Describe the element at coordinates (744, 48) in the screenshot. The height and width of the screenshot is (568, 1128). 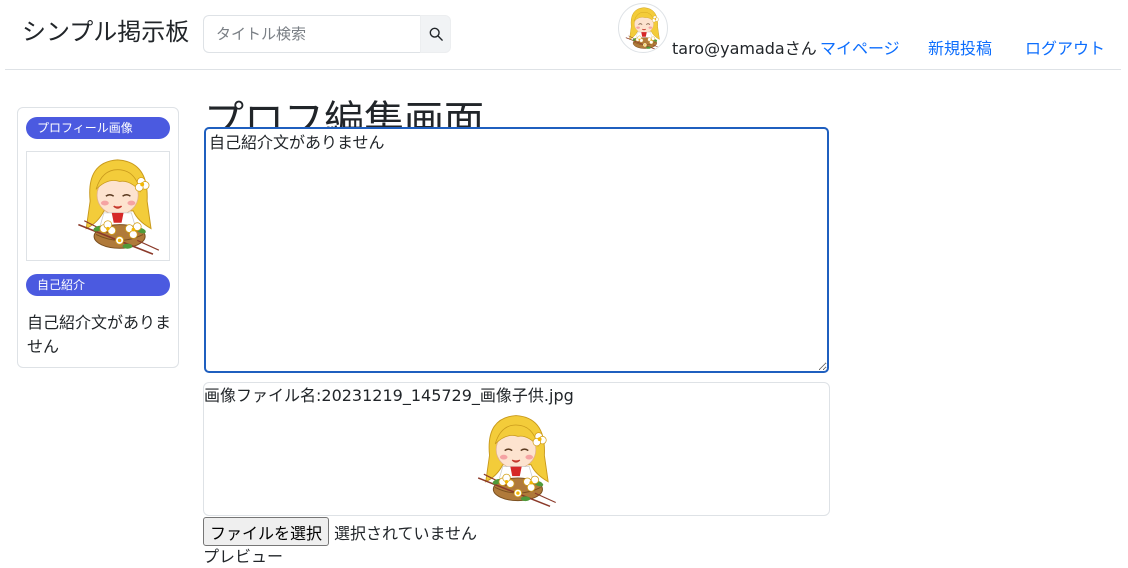
I see `user-email: taro@yamadaさん` at that location.